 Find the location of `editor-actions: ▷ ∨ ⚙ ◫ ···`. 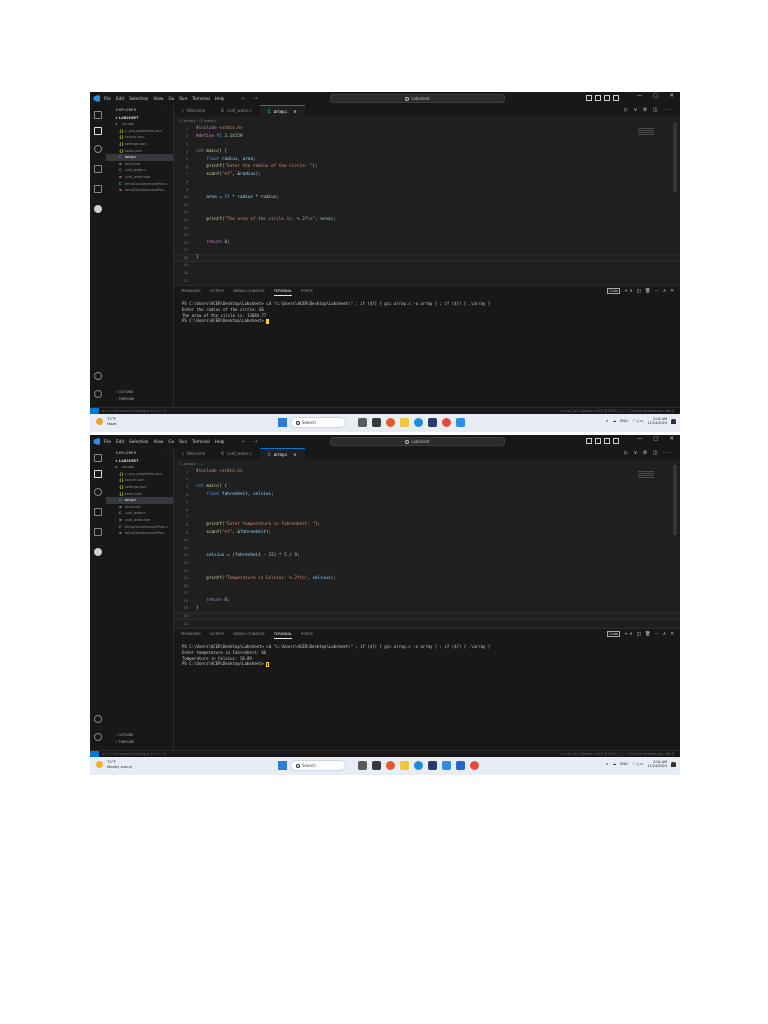

editor-actions: ▷ ∨ ⚙ ◫ ··· is located at coordinates (649, 110).